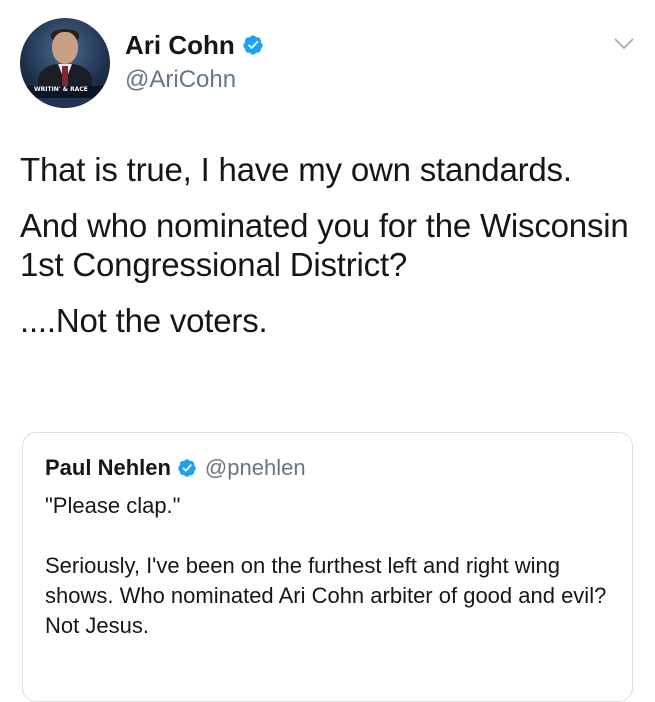  Describe the element at coordinates (65, 103) in the screenshot. I see `avatar-banner-sub` at that location.